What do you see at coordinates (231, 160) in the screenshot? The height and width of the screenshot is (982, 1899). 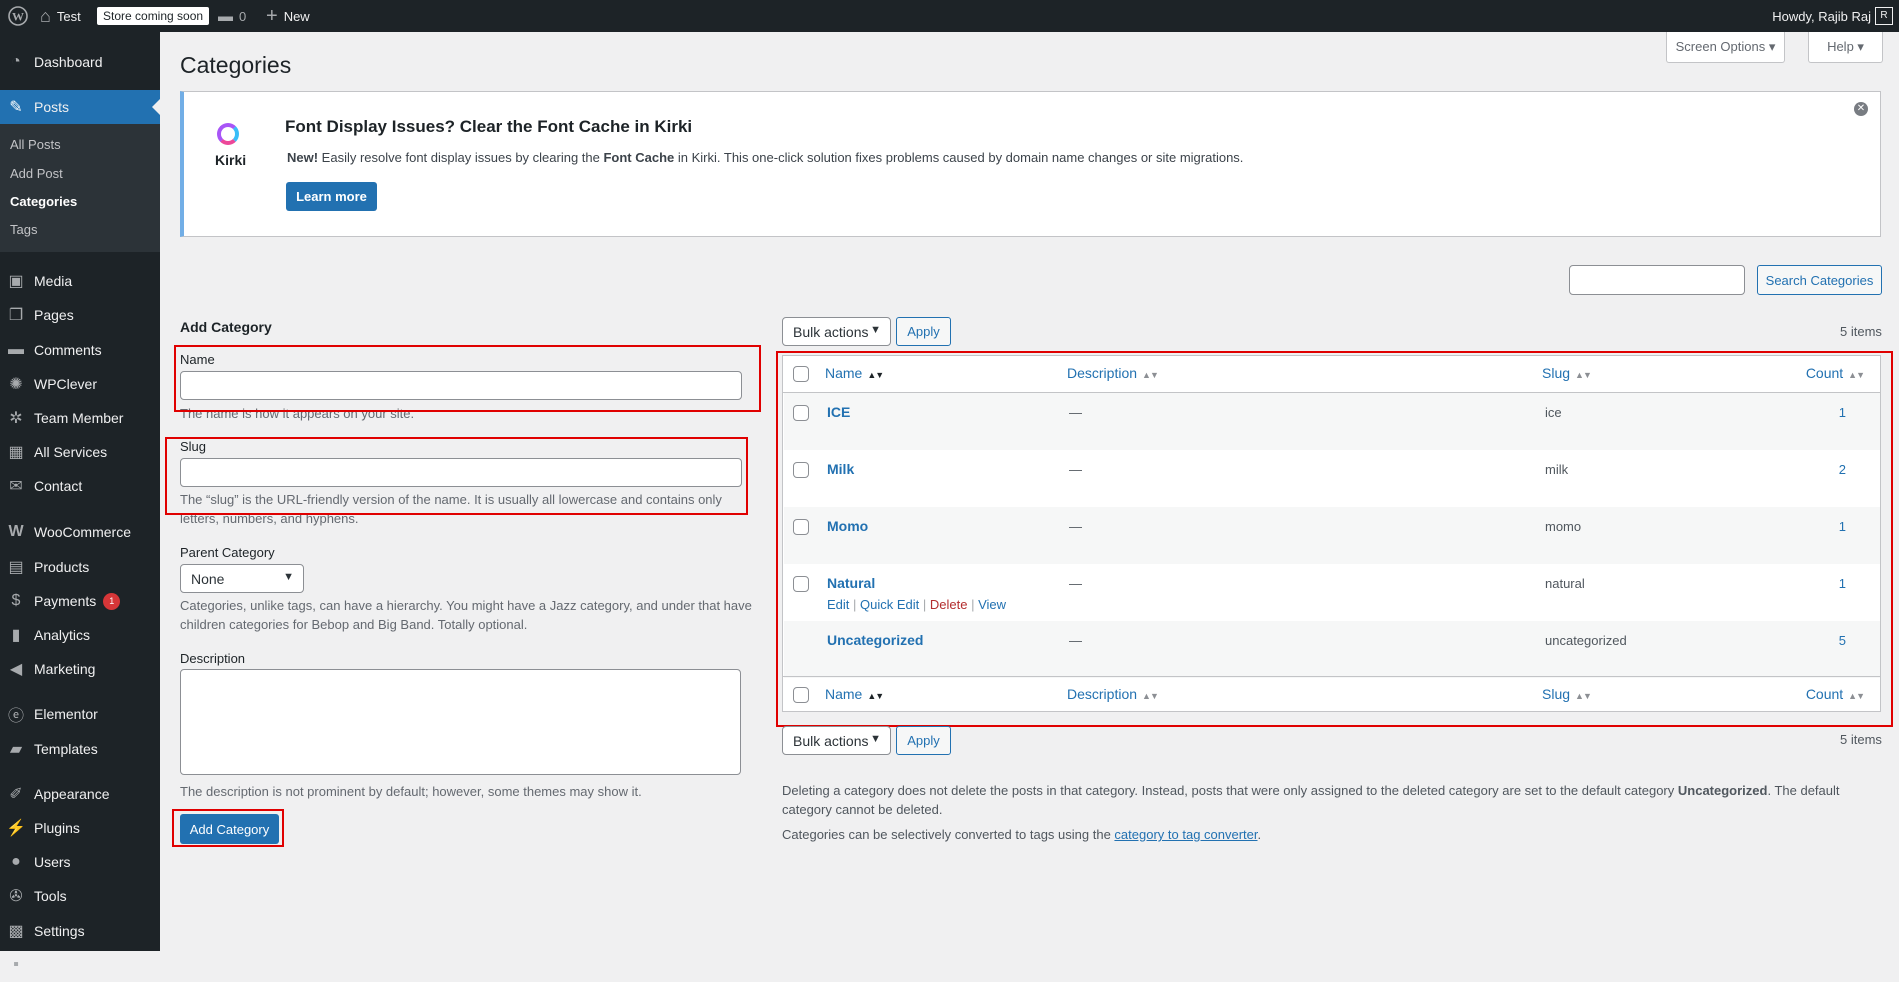 I see `kirki-logo-text: Kirki` at bounding box center [231, 160].